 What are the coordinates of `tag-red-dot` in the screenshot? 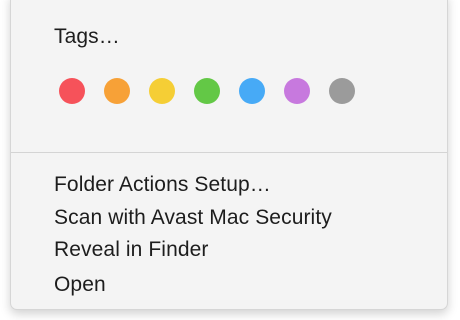 It's located at (72, 91).